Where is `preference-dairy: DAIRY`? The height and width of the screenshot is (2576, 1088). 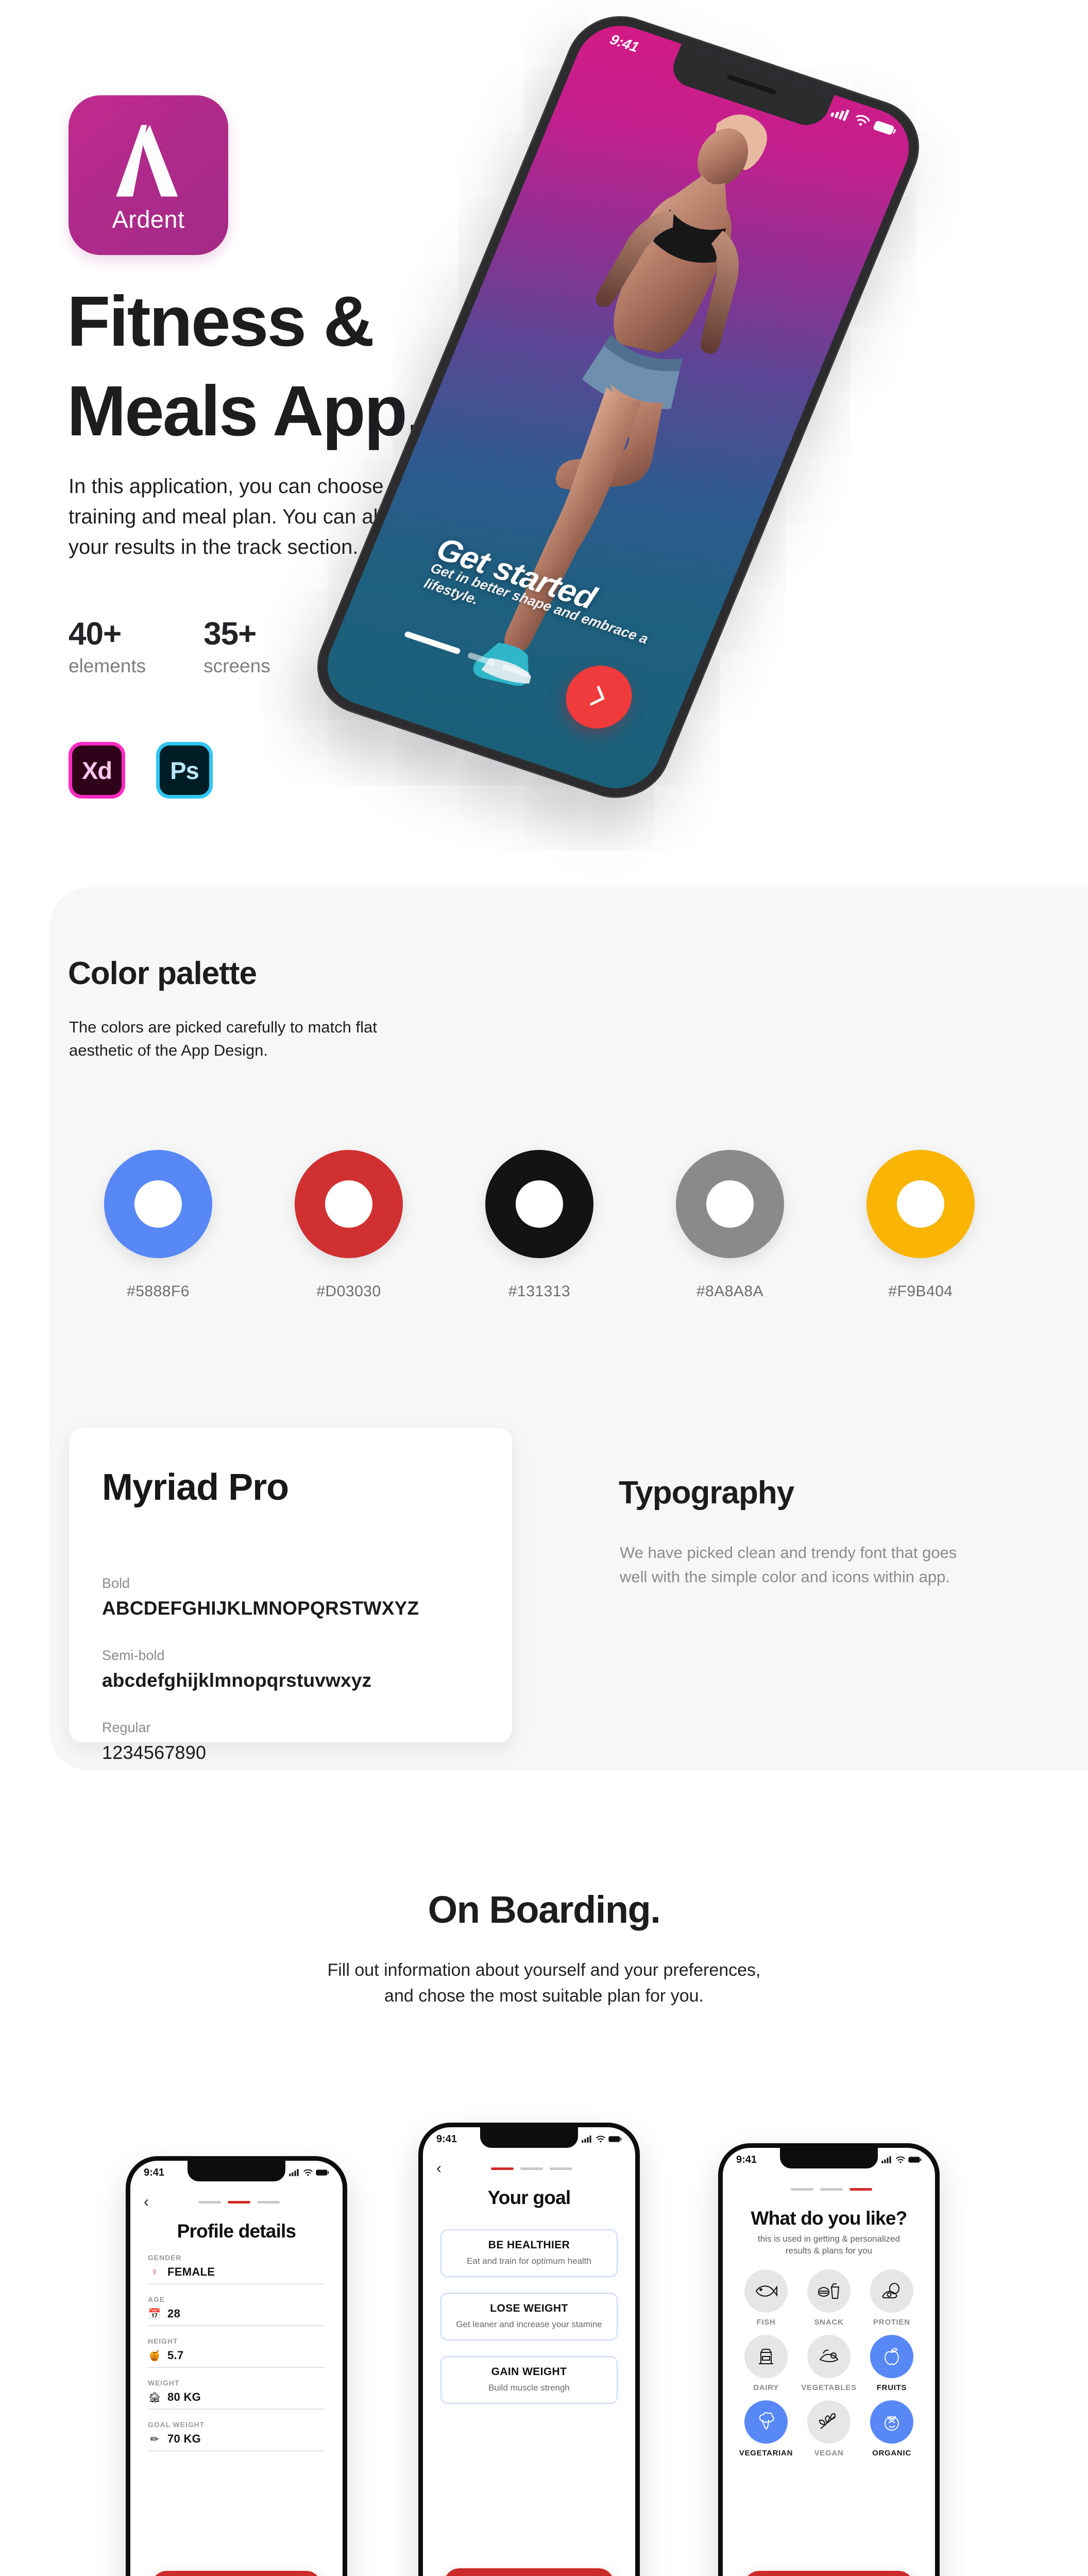 preference-dairy: DAIRY is located at coordinates (766, 2363).